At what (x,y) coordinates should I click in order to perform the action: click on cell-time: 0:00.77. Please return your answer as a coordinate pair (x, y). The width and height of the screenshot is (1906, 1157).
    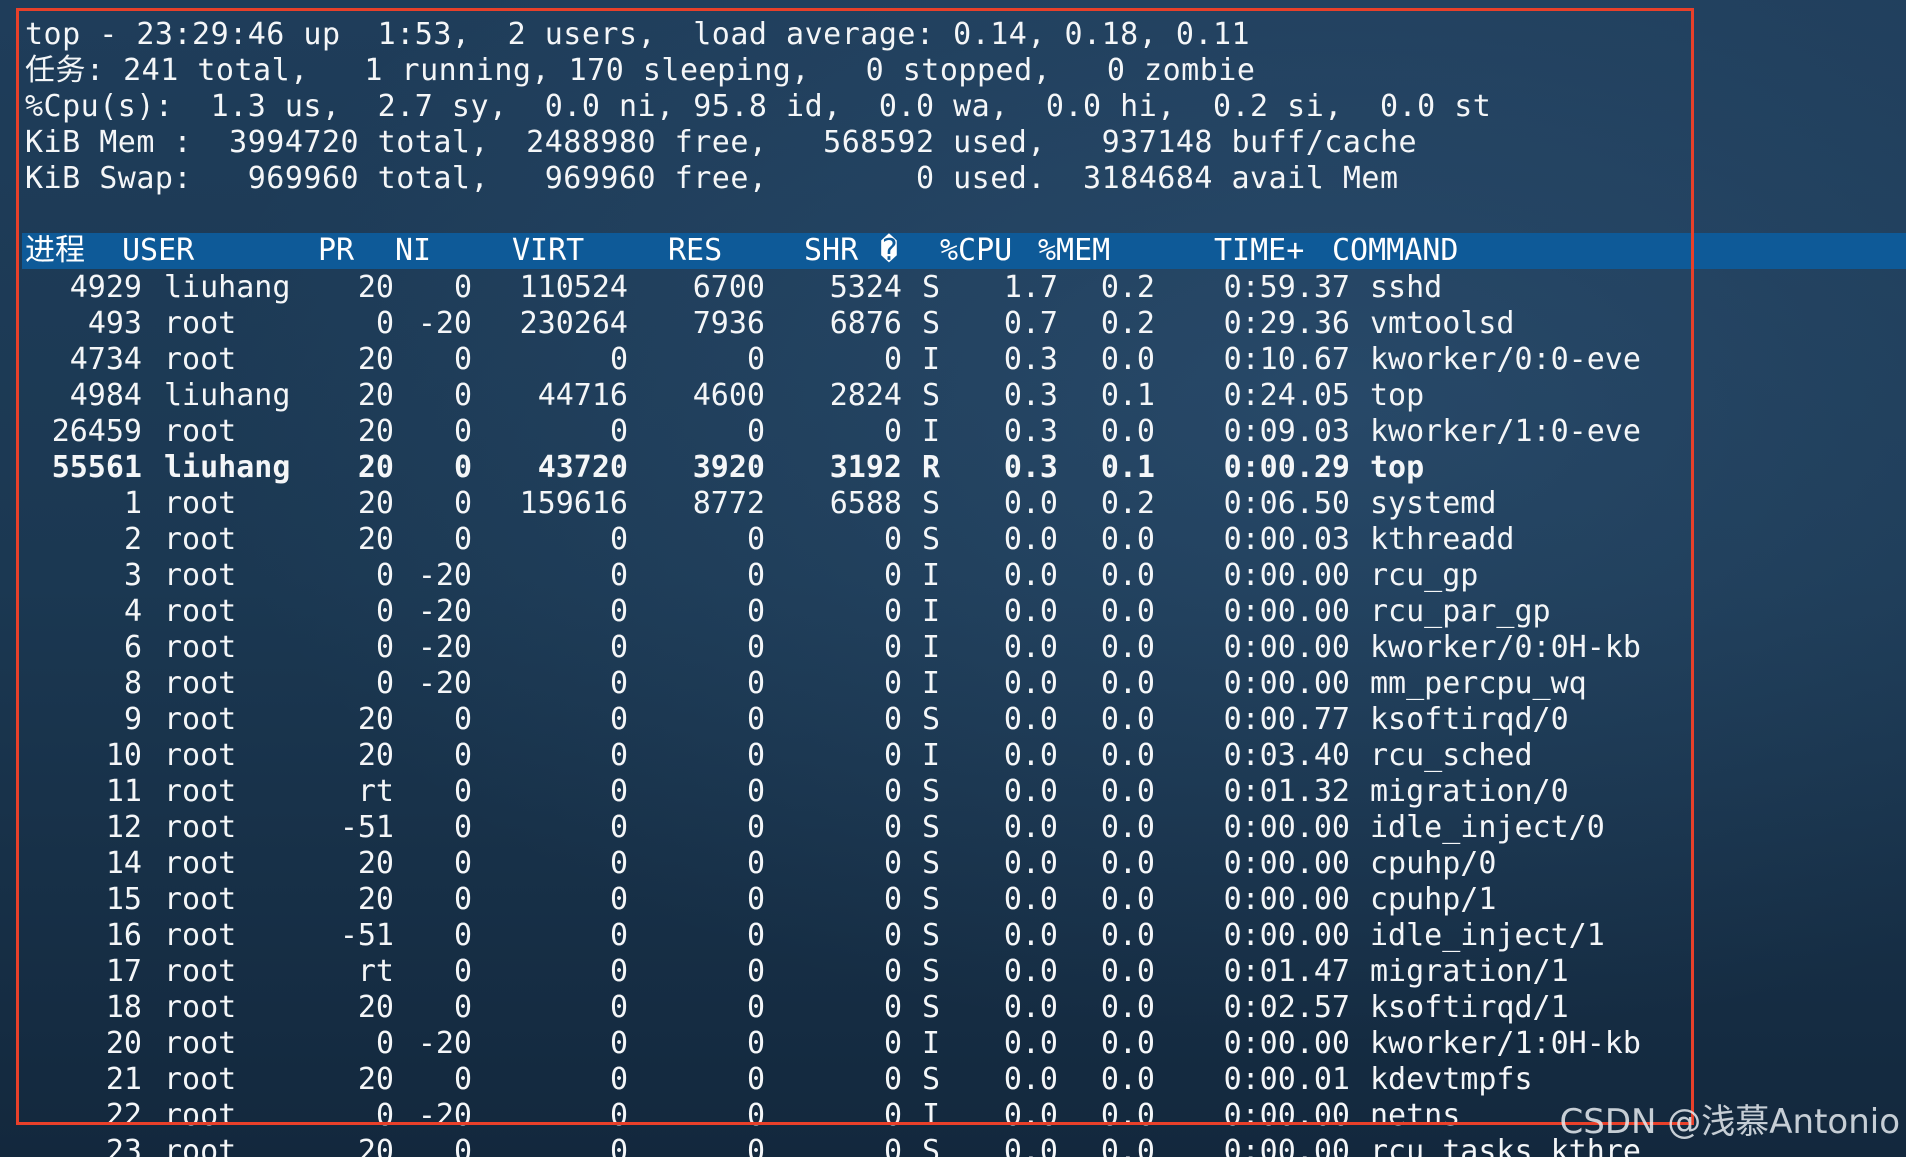
    Looking at the image, I should click on (1286, 719).